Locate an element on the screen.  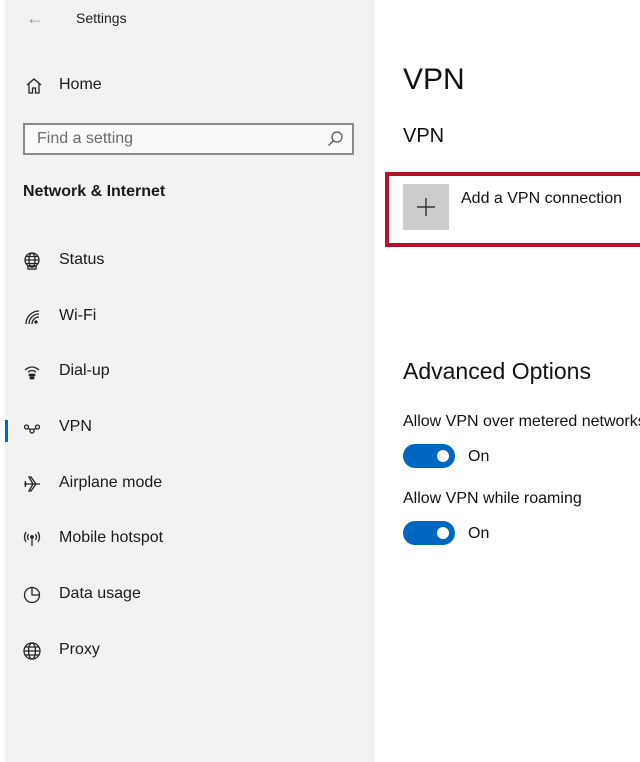
vpn-icon is located at coordinates (32, 428).